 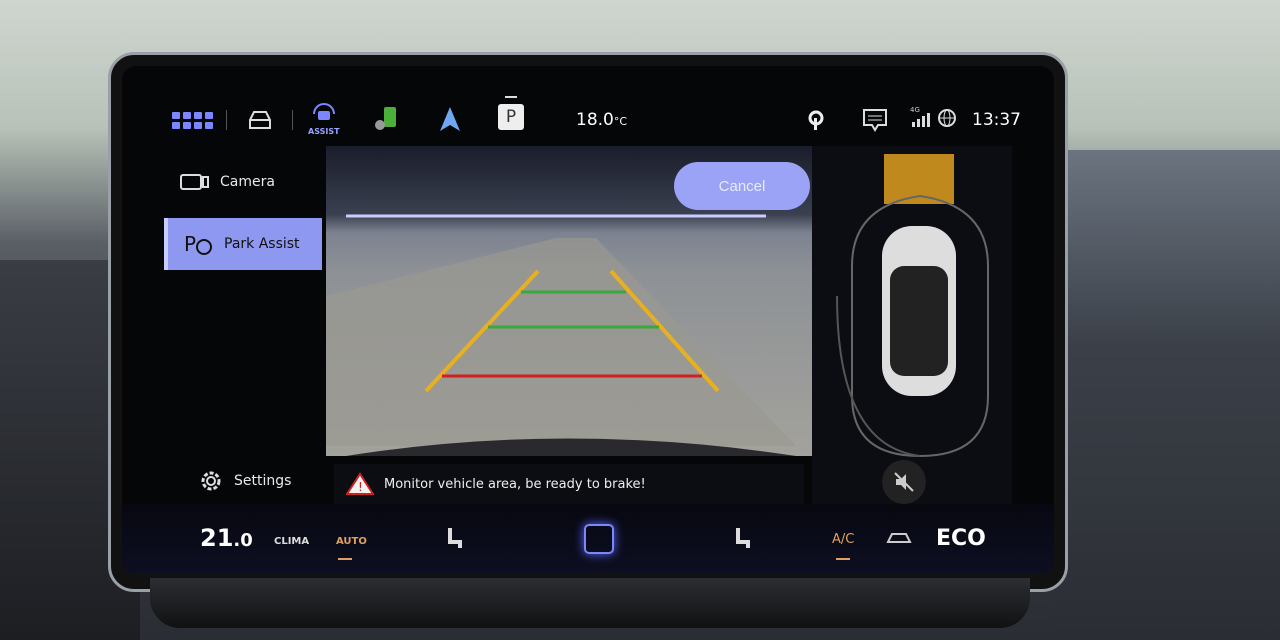 What do you see at coordinates (226, 538) in the screenshot?
I see `driver-temperature: 21.0` at bounding box center [226, 538].